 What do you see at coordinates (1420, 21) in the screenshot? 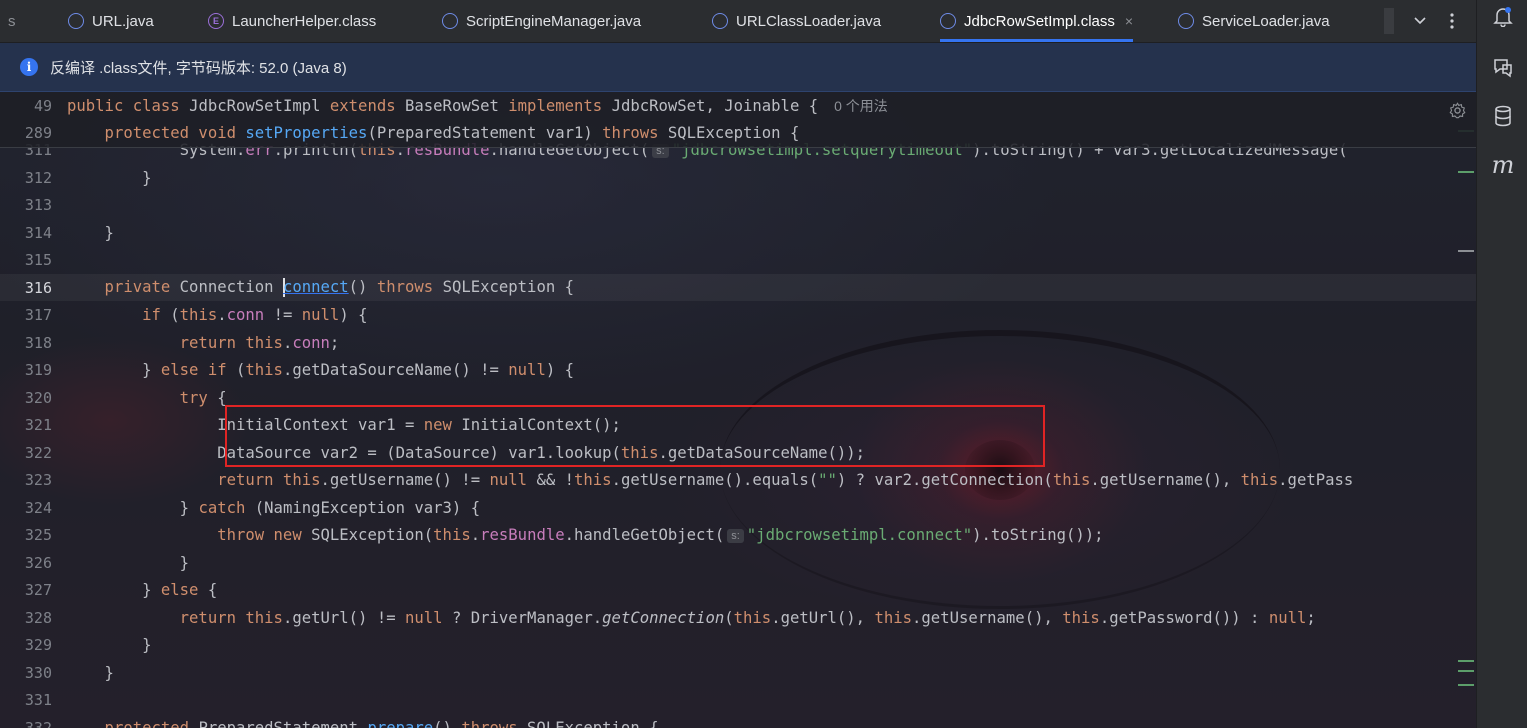
I see `tab-list-chevron-down-icon` at bounding box center [1420, 21].